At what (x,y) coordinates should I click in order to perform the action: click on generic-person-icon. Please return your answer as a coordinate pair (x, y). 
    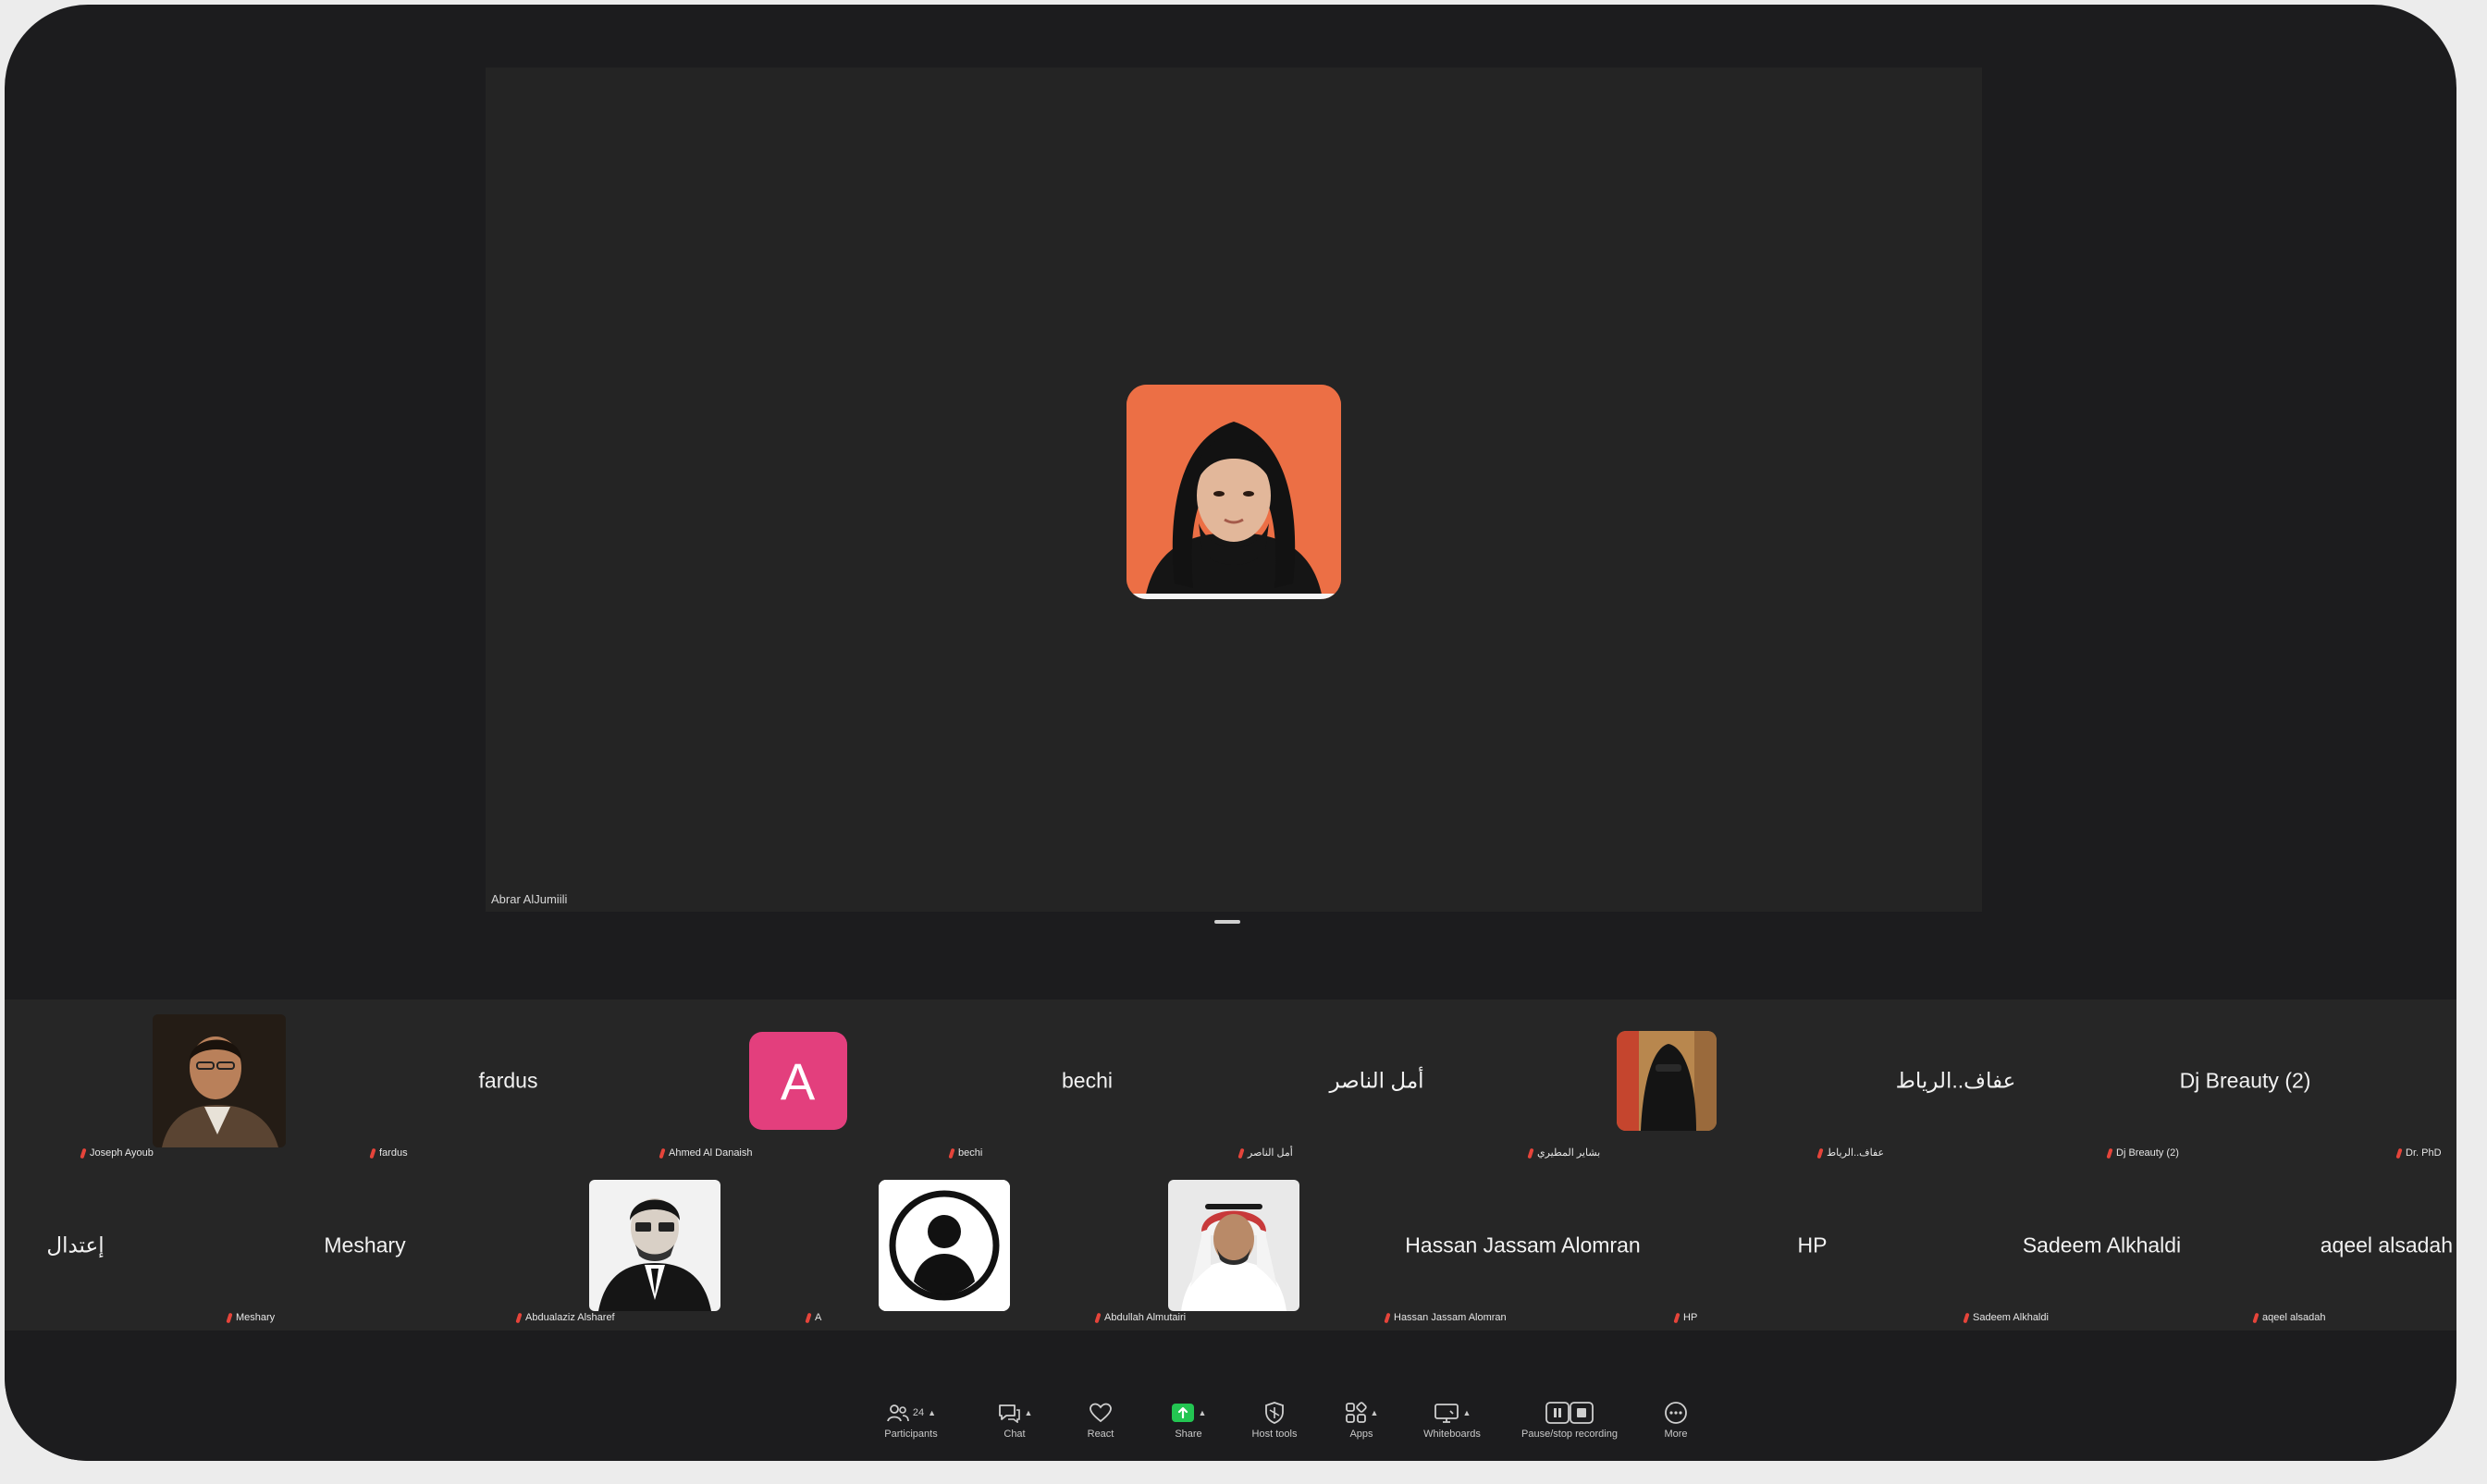
    Looking at the image, I should click on (944, 1245).